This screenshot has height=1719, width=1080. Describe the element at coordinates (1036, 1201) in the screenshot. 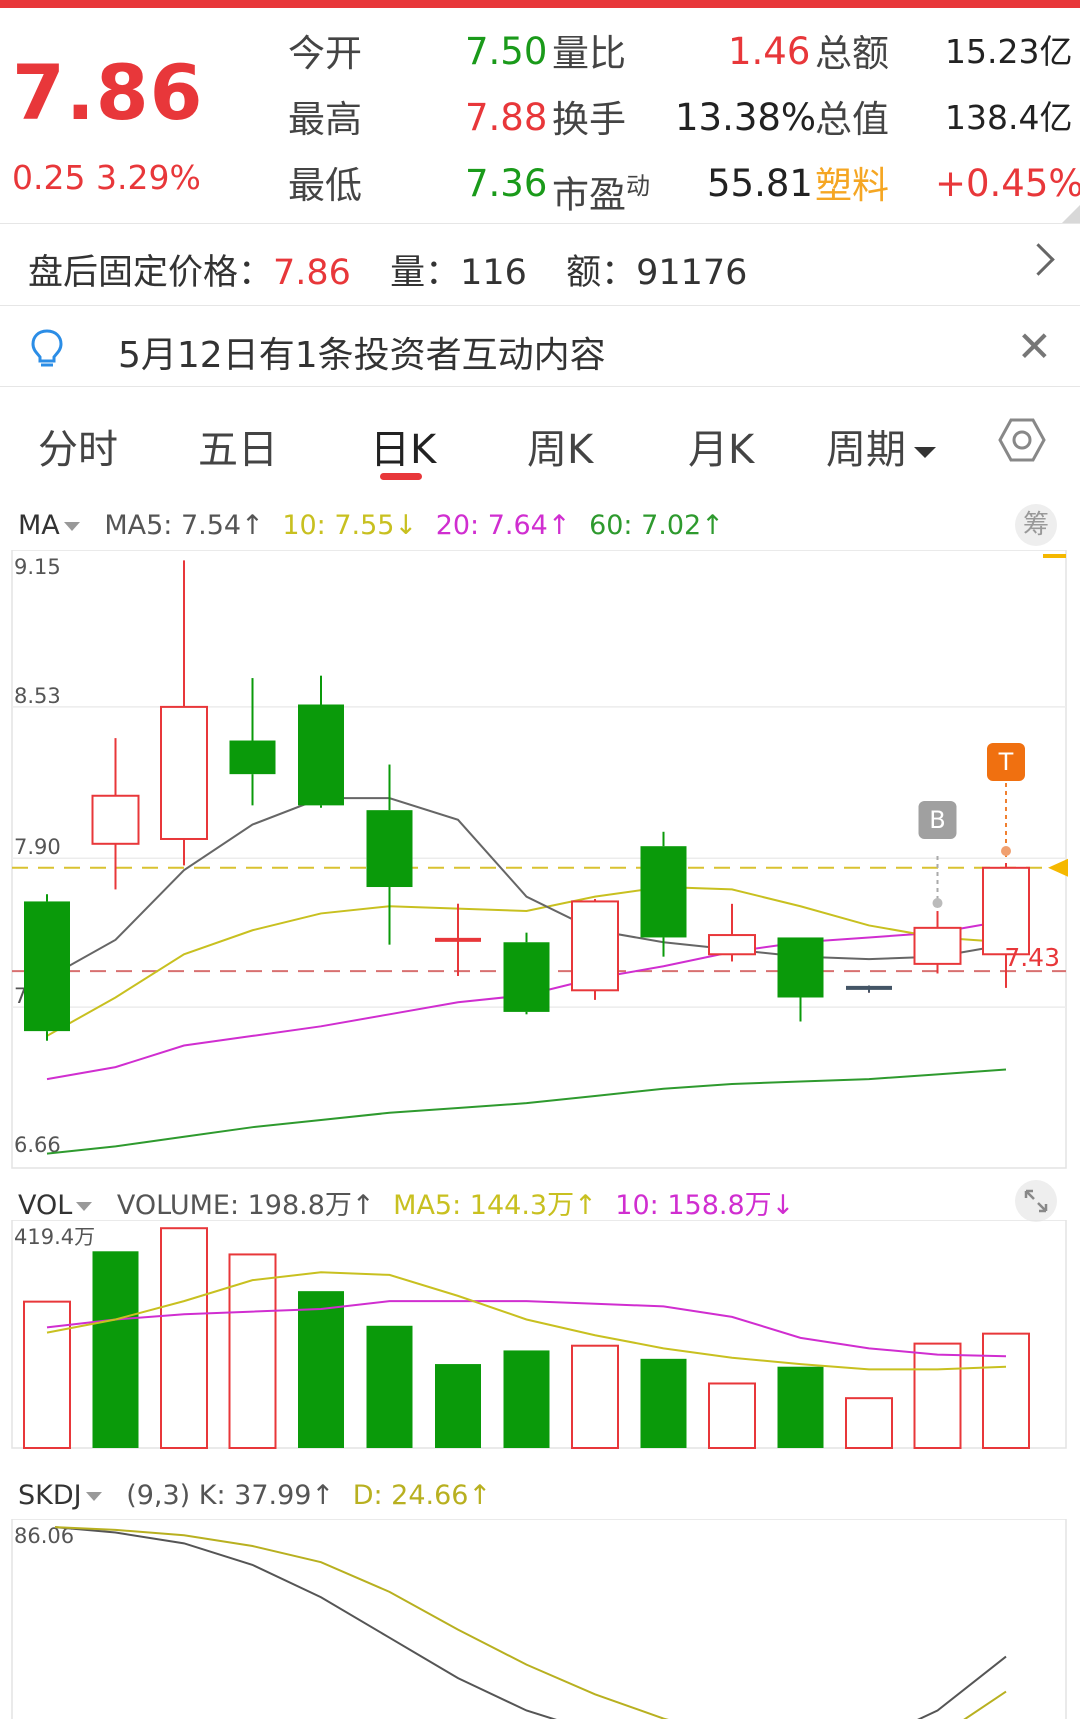

I see `expand-icon` at that location.